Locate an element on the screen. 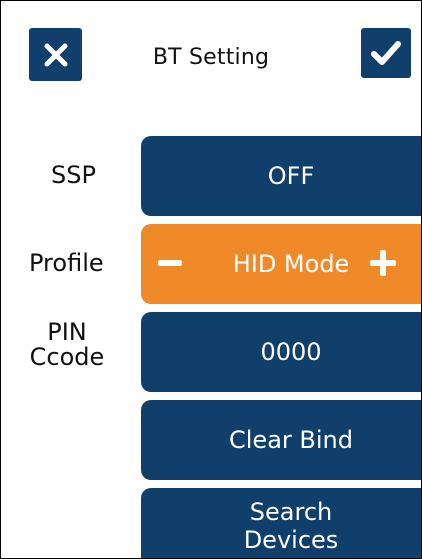 The height and width of the screenshot is (559, 422). profile-label: Profile is located at coordinates (66, 263).